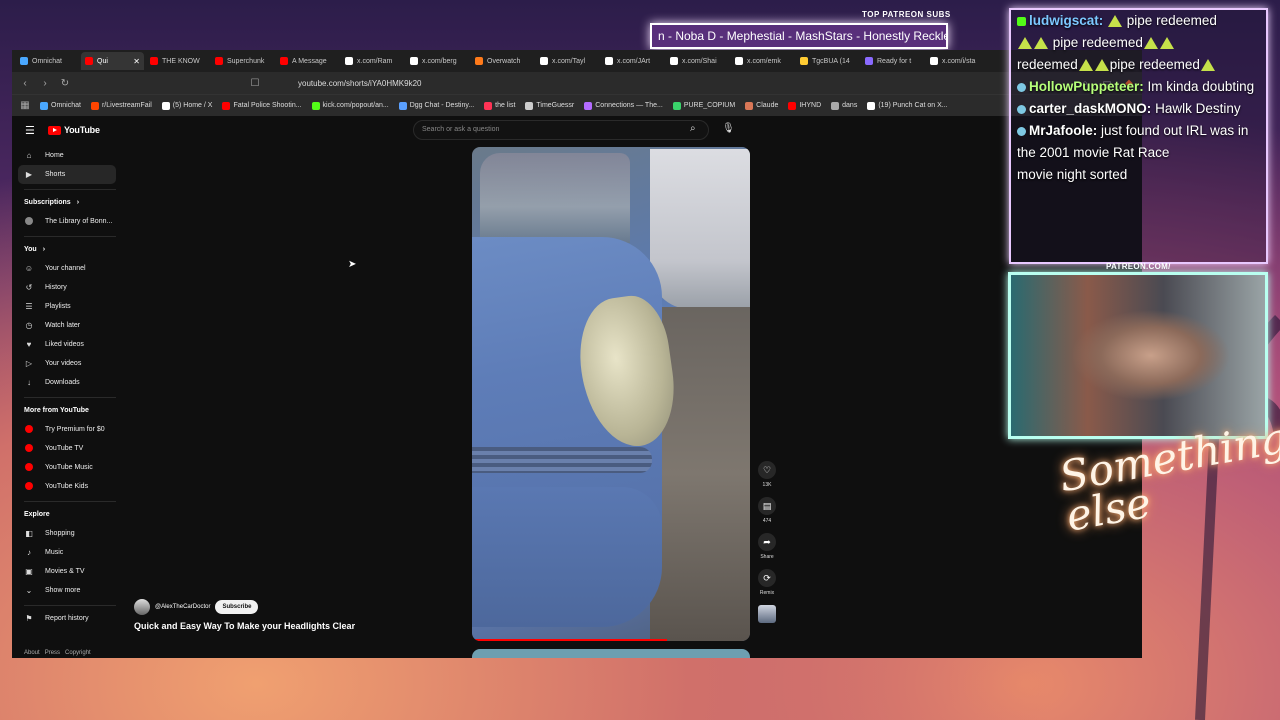 This screenshot has width=1280, height=720. Describe the element at coordinates (505, 105) in the screenshot. I see `bookmark-label: the list` at that location.